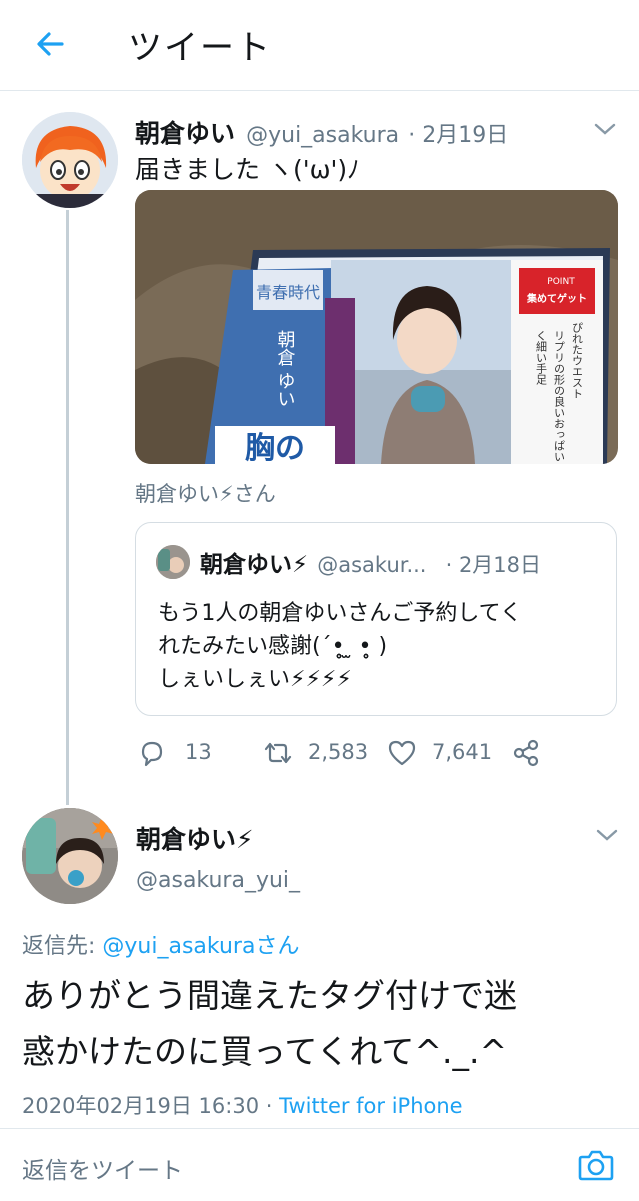 This screenshot has height=1201, width=639. Describe the element at coordinates (322, 135) in the screenshot. I see `tweet1-author-handle: @yui_asakura` at that location.